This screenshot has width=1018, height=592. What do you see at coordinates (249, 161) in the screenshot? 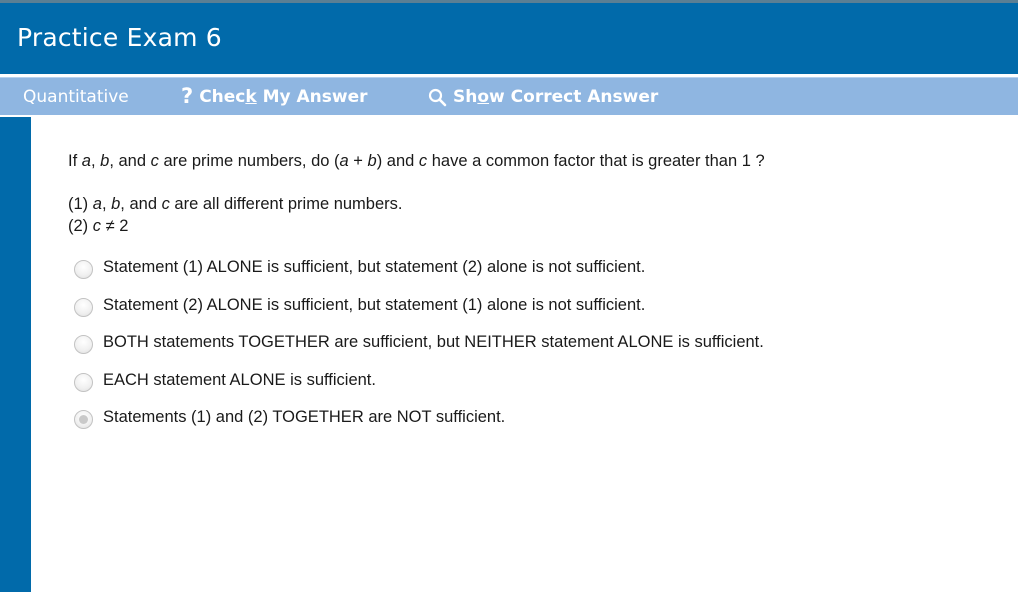
I see `question-text: are prime numbers, do (` at bounding box center [249, 161].